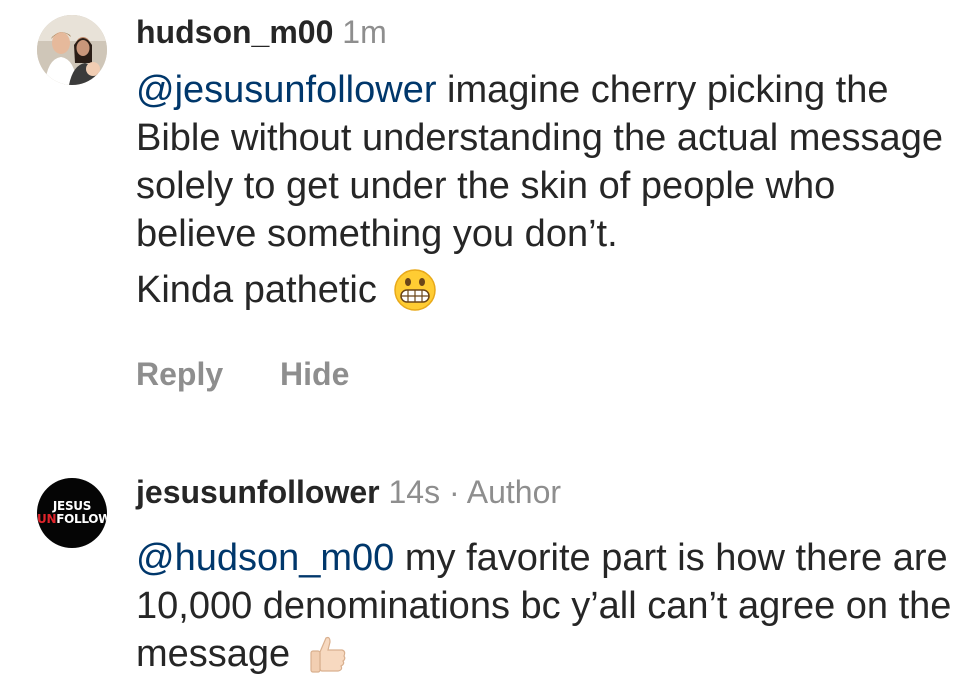  I want to click on timestamp: 1m, so click(364, 32).